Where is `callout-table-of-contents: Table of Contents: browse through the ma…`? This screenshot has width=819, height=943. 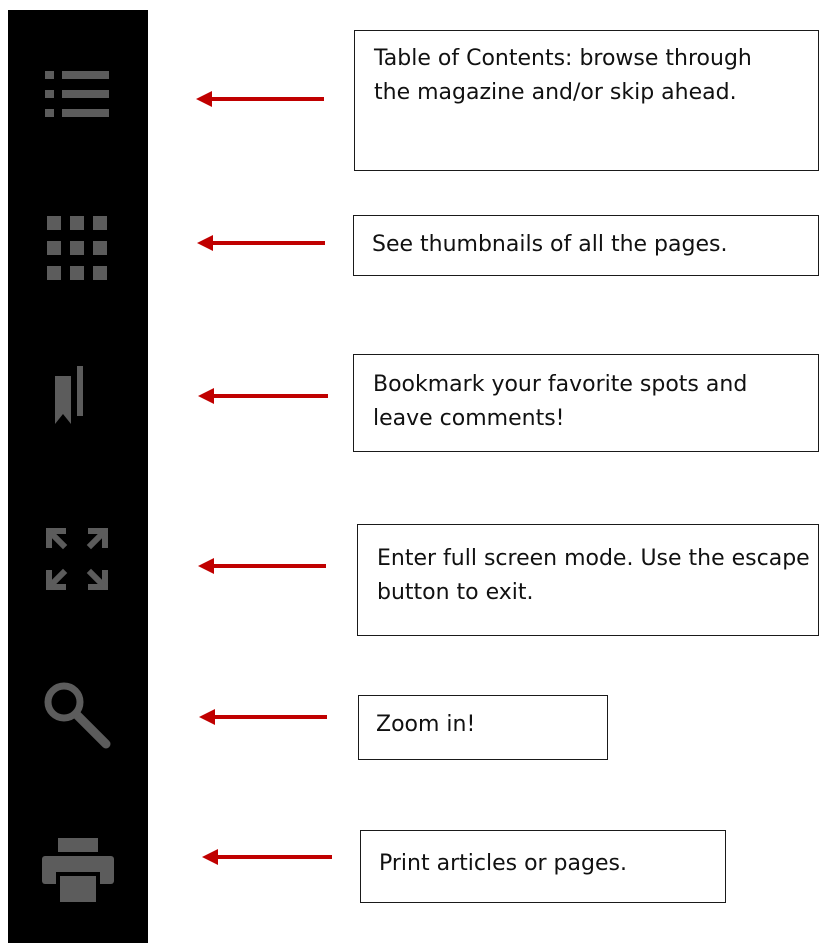 callout-table-of-contents: Table of Contents: browse through the ma… is located at coordinates (586, 100).